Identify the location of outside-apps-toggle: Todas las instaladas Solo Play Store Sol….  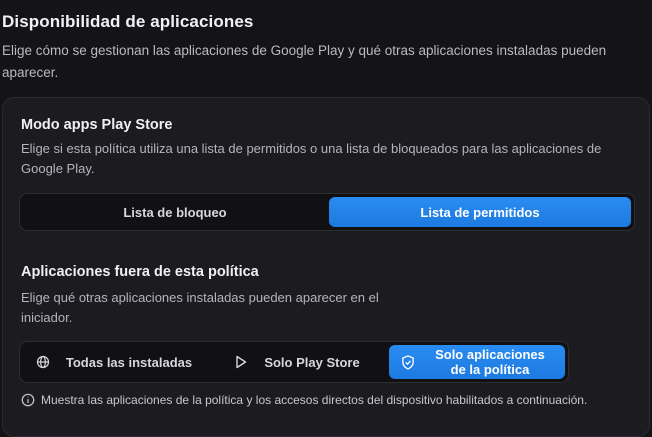
(294, 362).